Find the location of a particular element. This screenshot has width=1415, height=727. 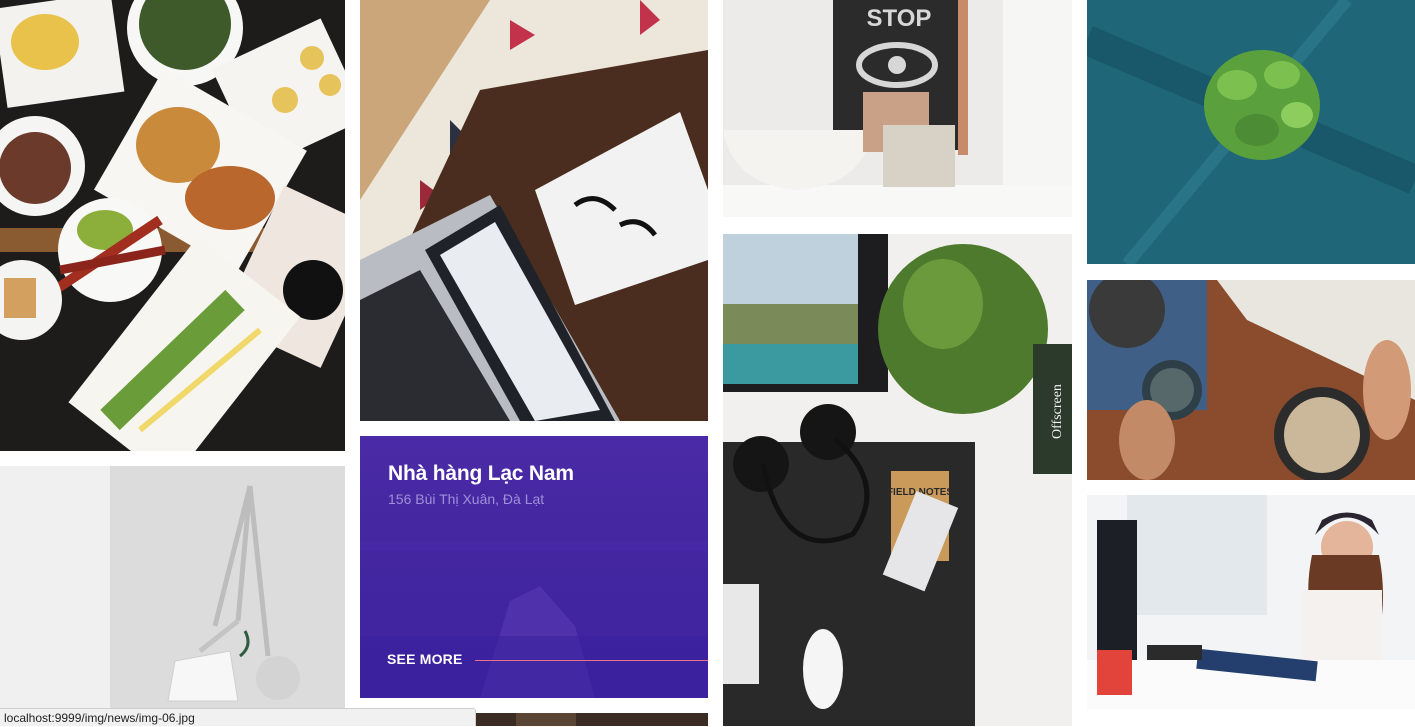

partial-photo-image is located at coordinates (592, 719).